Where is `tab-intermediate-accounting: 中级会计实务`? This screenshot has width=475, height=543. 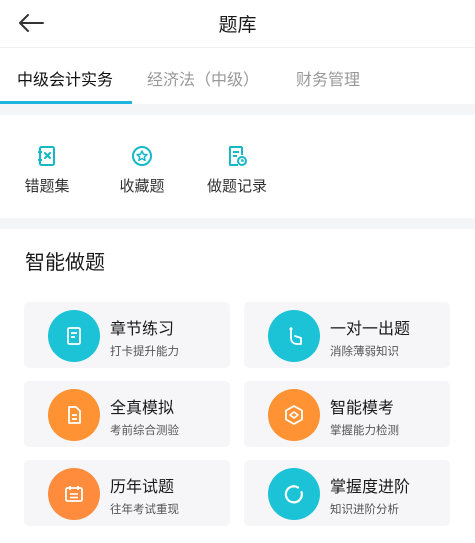
tab-intermediate-accounting: 中级会计实务 is located at coordinates (65, 78).